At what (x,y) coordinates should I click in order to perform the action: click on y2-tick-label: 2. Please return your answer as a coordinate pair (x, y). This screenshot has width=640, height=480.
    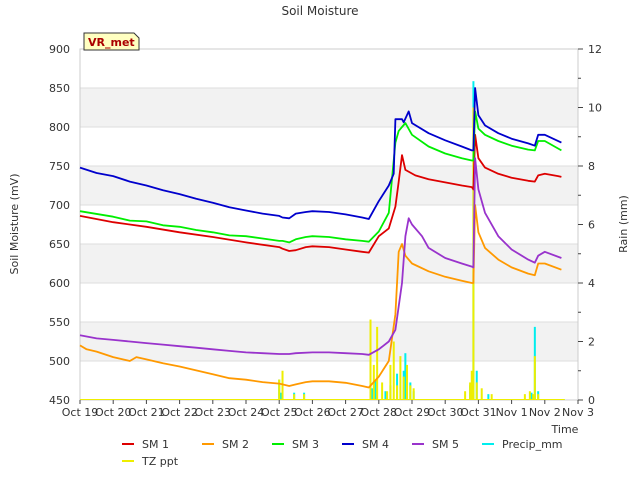
    Looking at the image, I should click on (591, 342).